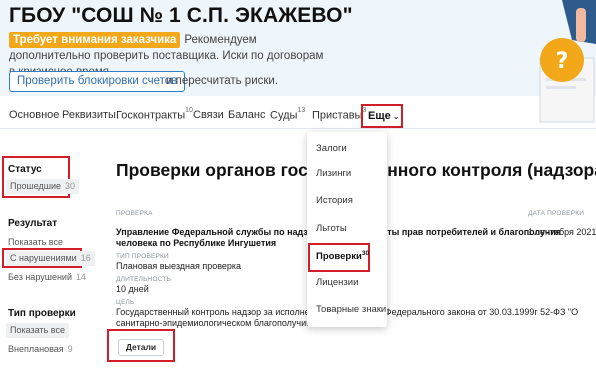 This screenshot has width=596, height=368. I want to click on date-column-label: ДАТА ПРОВЕРКИ, so click(556, 213).